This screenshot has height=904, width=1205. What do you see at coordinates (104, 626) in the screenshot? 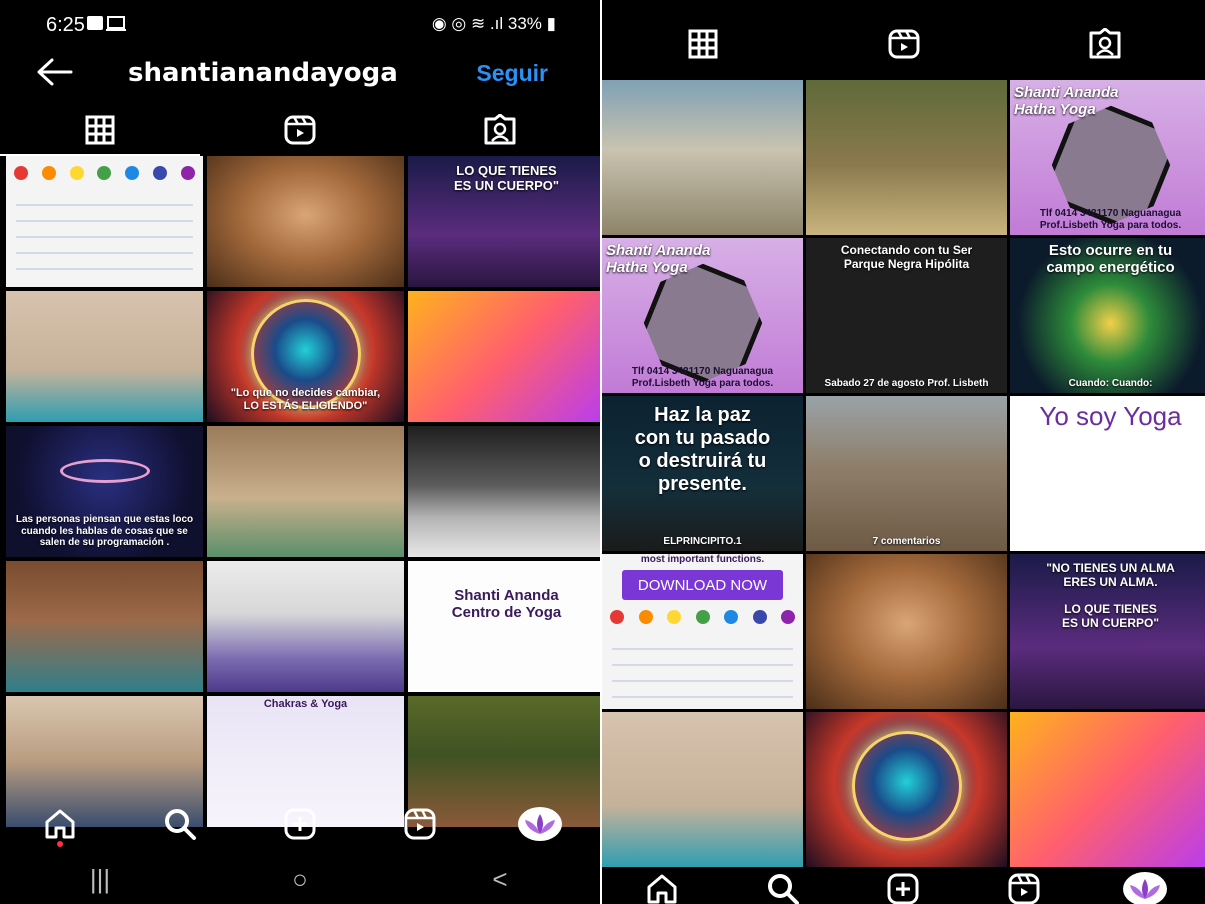
I see `pose-room-post` at bounding box center [104, 626].